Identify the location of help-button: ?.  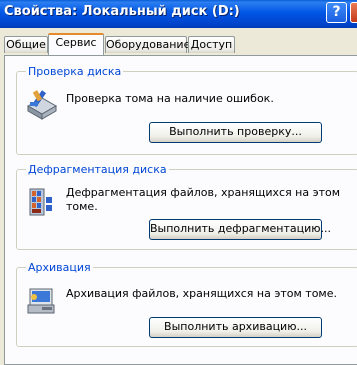
(336, 12).